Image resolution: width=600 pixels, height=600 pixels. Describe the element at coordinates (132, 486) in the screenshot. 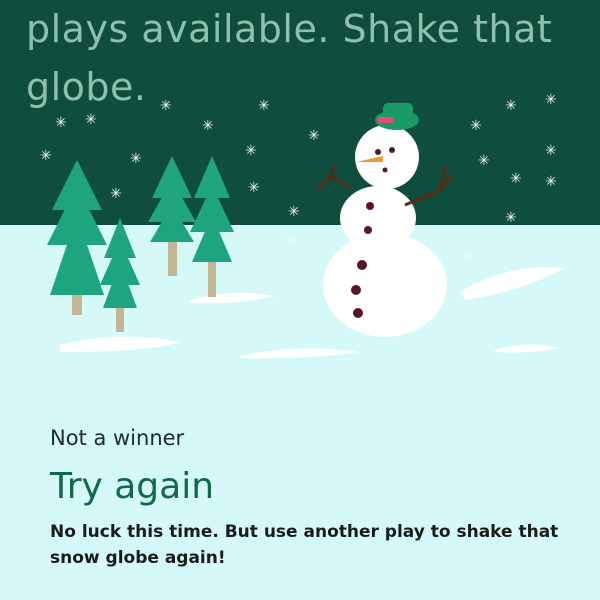

I see `result-headline: Try again` at that location.